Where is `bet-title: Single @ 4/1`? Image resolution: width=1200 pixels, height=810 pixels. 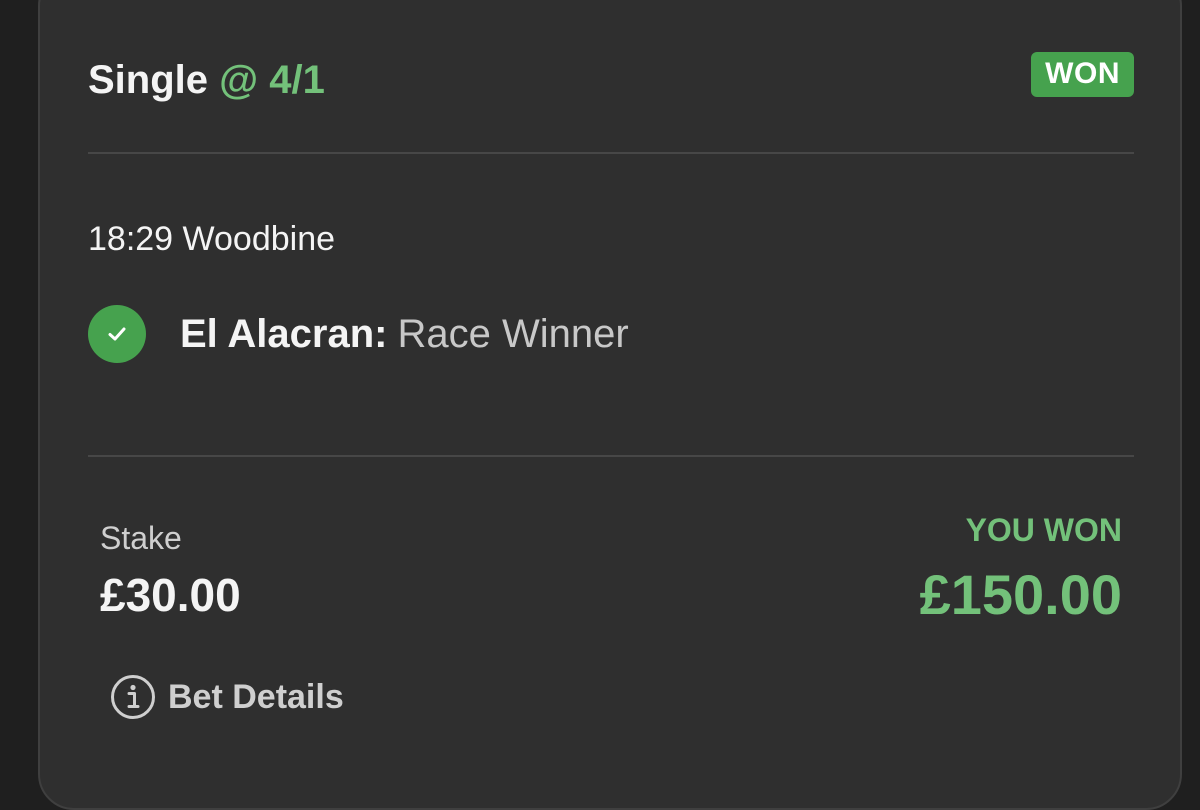 bet-title: Single @ 4/1 is located at coordinates (206, 80).